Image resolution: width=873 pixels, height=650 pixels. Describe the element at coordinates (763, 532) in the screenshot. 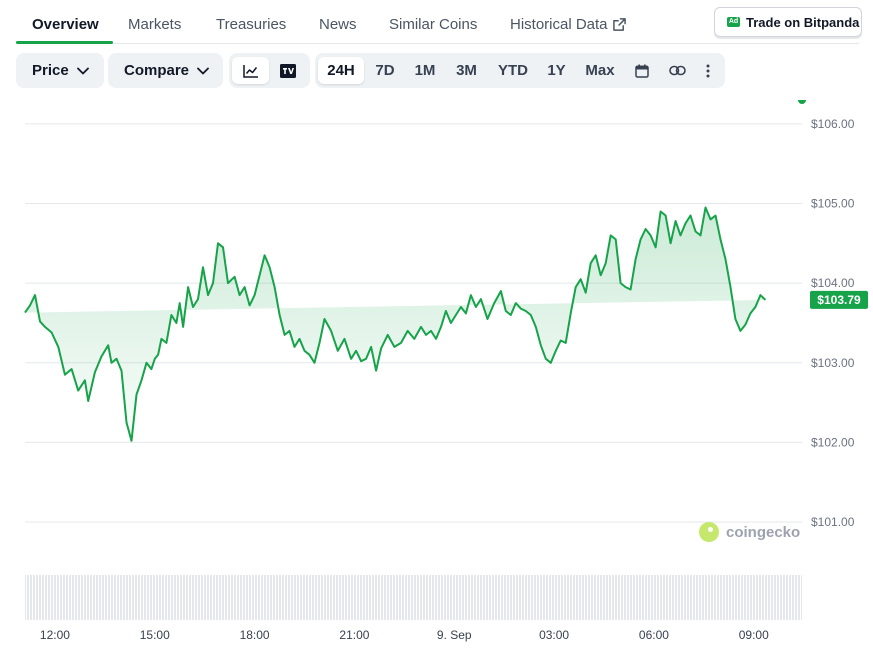

I see `watermark-label: coingecko` at that location.